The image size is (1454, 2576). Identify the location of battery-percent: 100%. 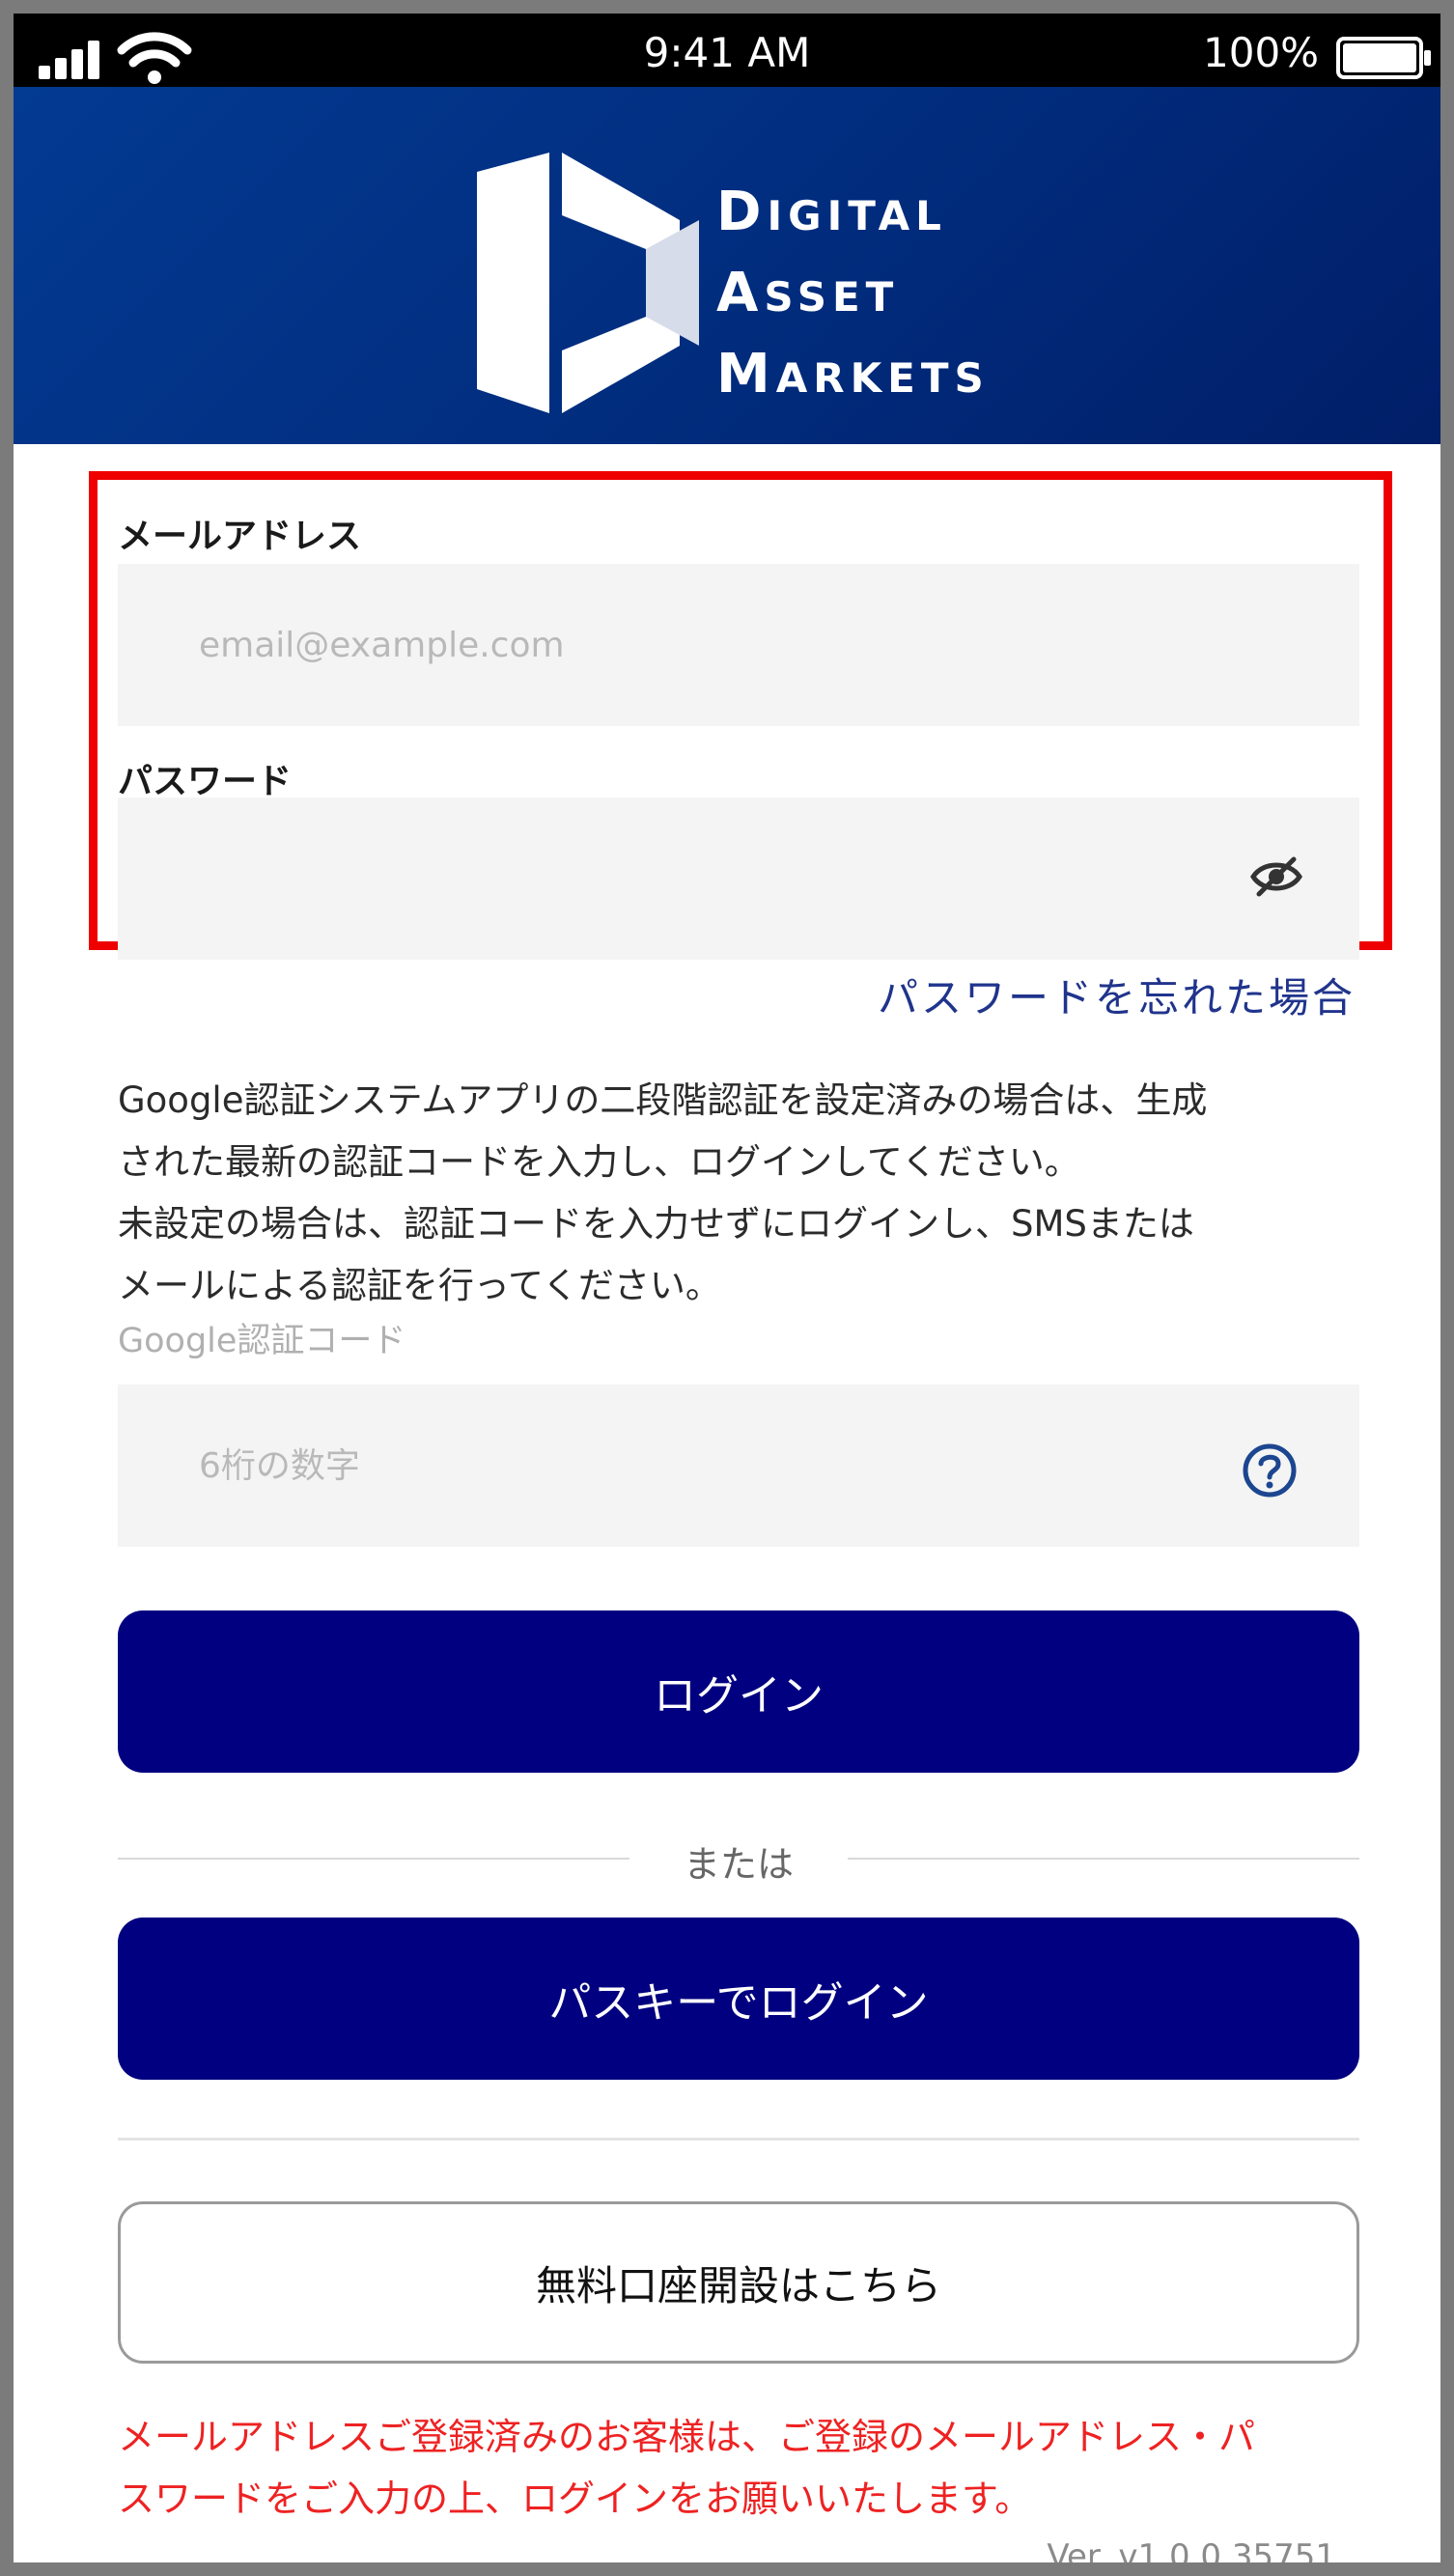
(1261, 53).